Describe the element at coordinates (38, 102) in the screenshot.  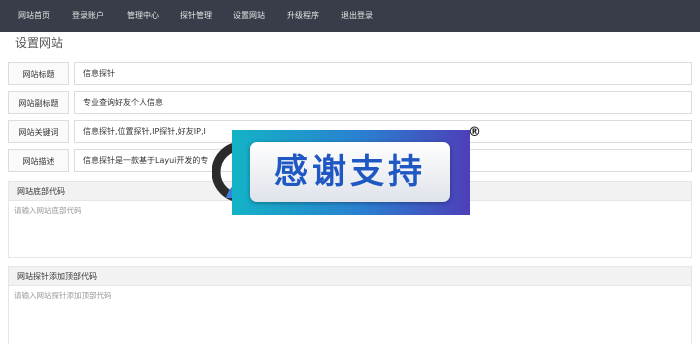
I see `site-subtitle-label: 网站副标题` at that location.